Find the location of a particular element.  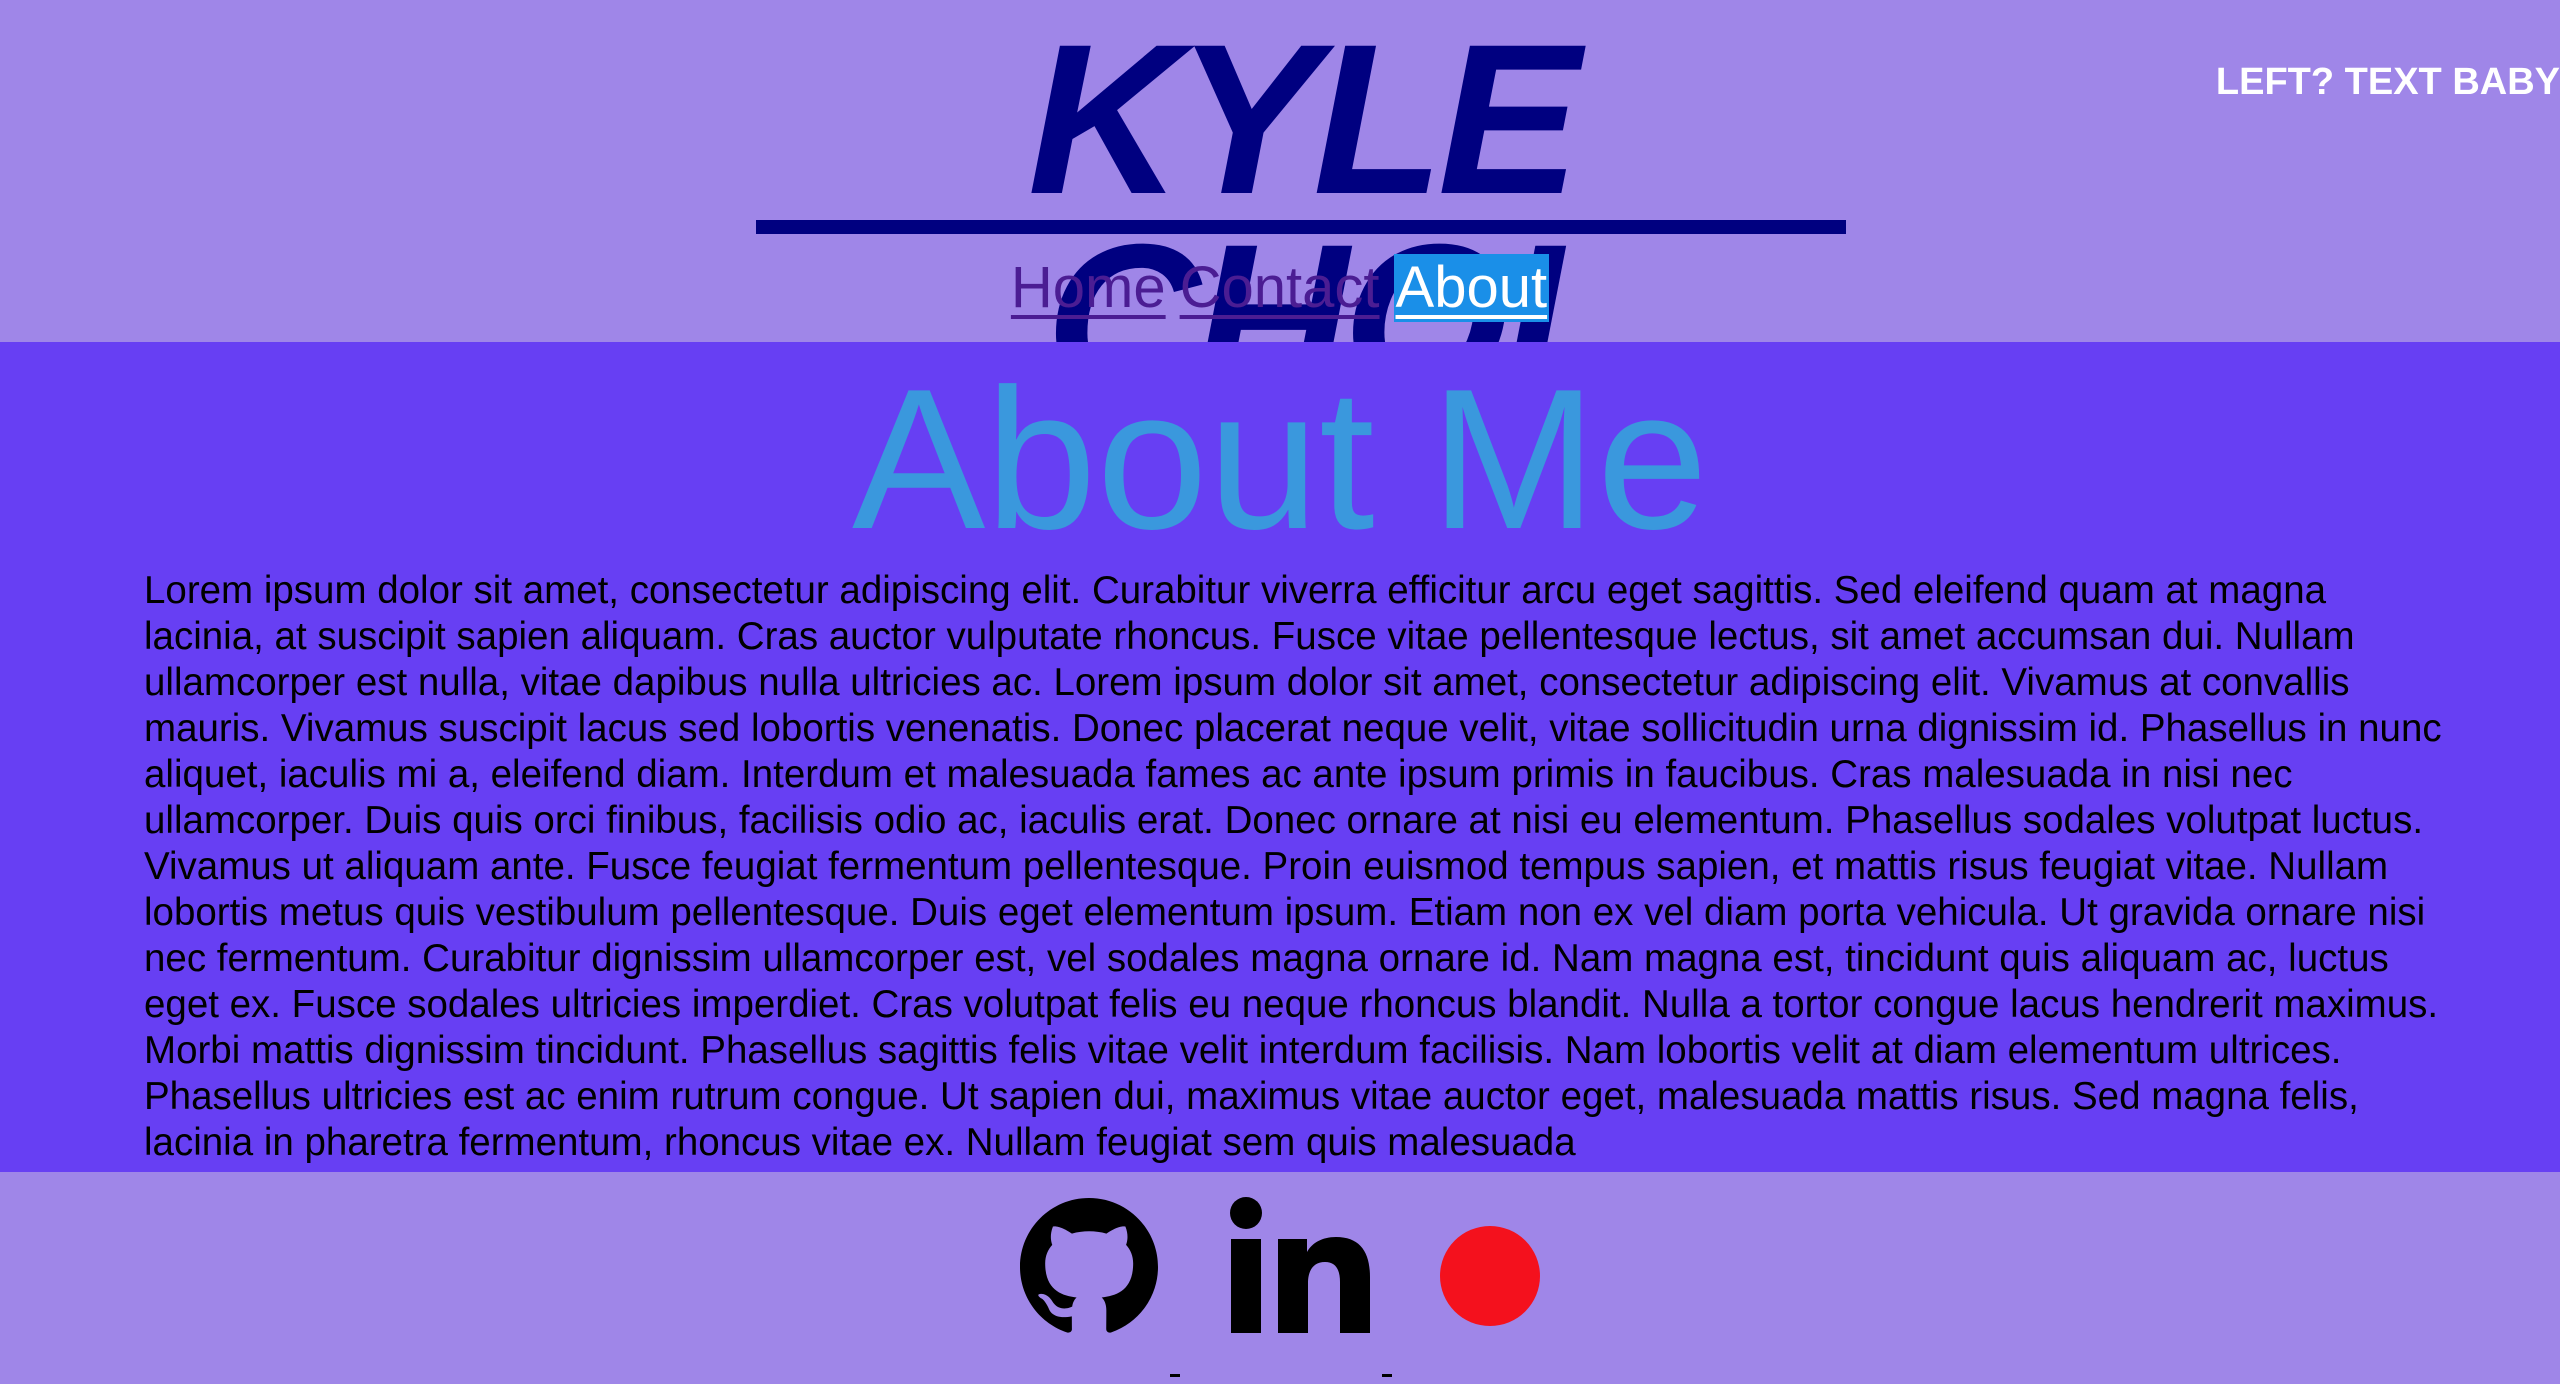

main-nav: Home Contact About is located at coordinates (1280, 288).